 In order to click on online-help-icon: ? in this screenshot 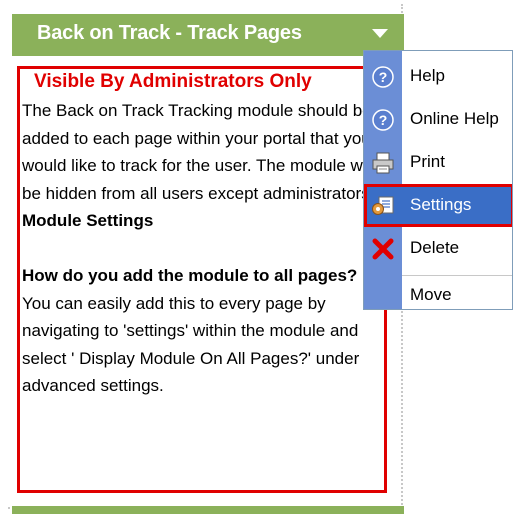, I will do `click(383, 120)`.